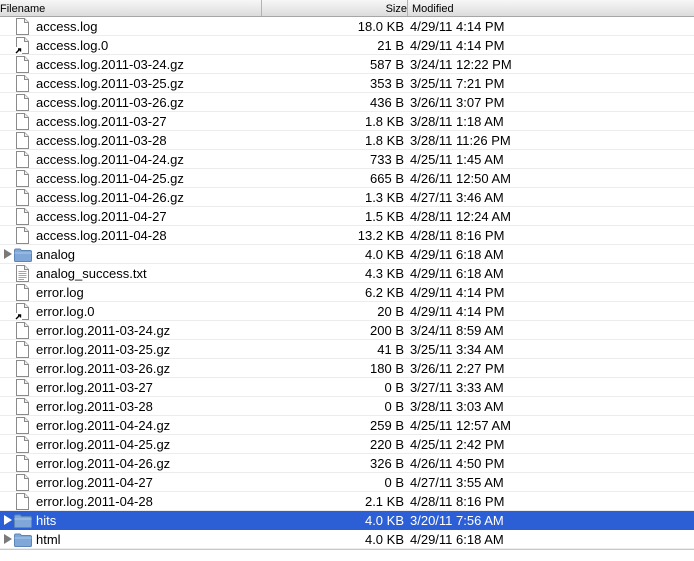 The image size is (694, 561). What do you see at coordinates (103, 368) in the screenshot?
I see `file-name: error.log.2011-03-26.gz` at bounding box center [103, 368].